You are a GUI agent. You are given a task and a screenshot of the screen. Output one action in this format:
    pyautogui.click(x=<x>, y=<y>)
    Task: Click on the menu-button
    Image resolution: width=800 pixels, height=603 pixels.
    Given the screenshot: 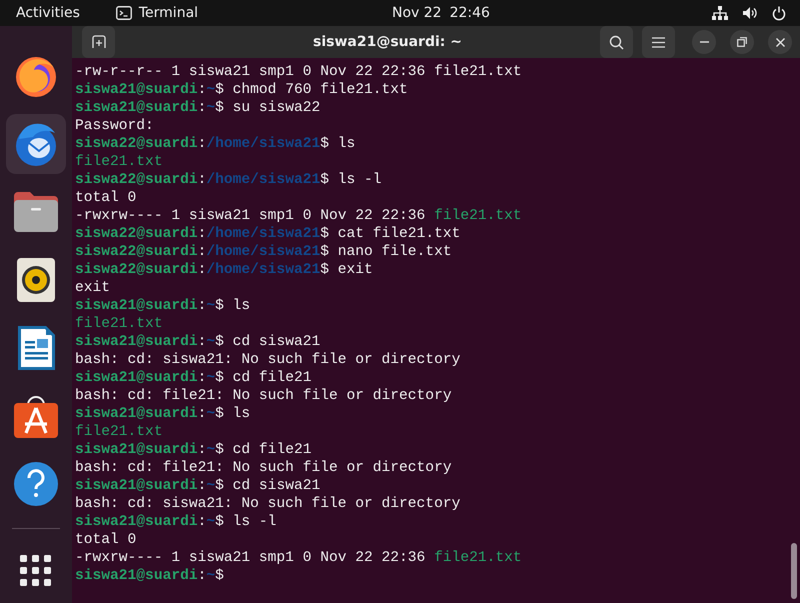 What is the action you would take?
    pyautogui.click(x=658, y=42)
    